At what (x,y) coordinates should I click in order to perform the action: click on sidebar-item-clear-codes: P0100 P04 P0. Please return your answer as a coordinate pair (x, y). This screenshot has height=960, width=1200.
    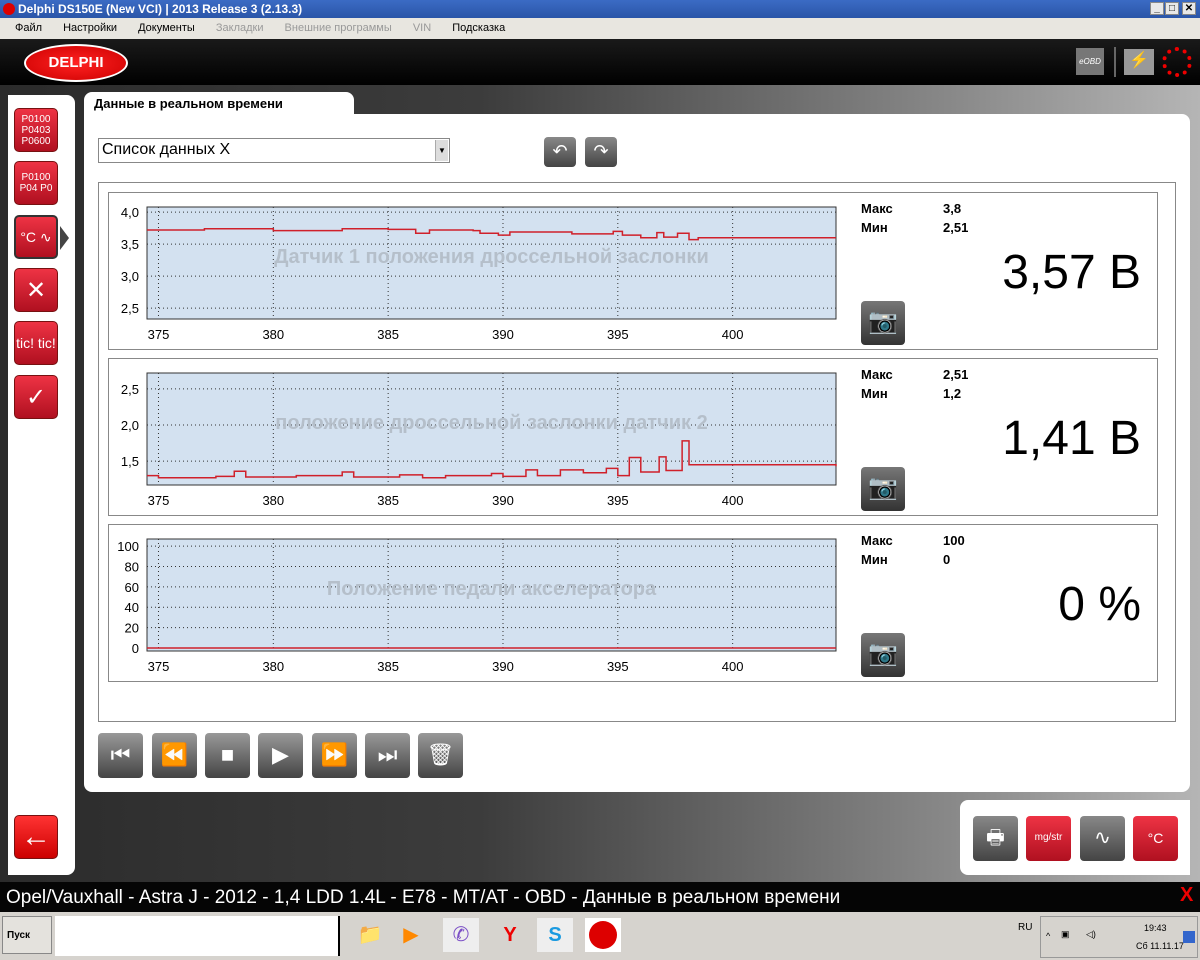
    Looking at the image, I should click on (36, 183).